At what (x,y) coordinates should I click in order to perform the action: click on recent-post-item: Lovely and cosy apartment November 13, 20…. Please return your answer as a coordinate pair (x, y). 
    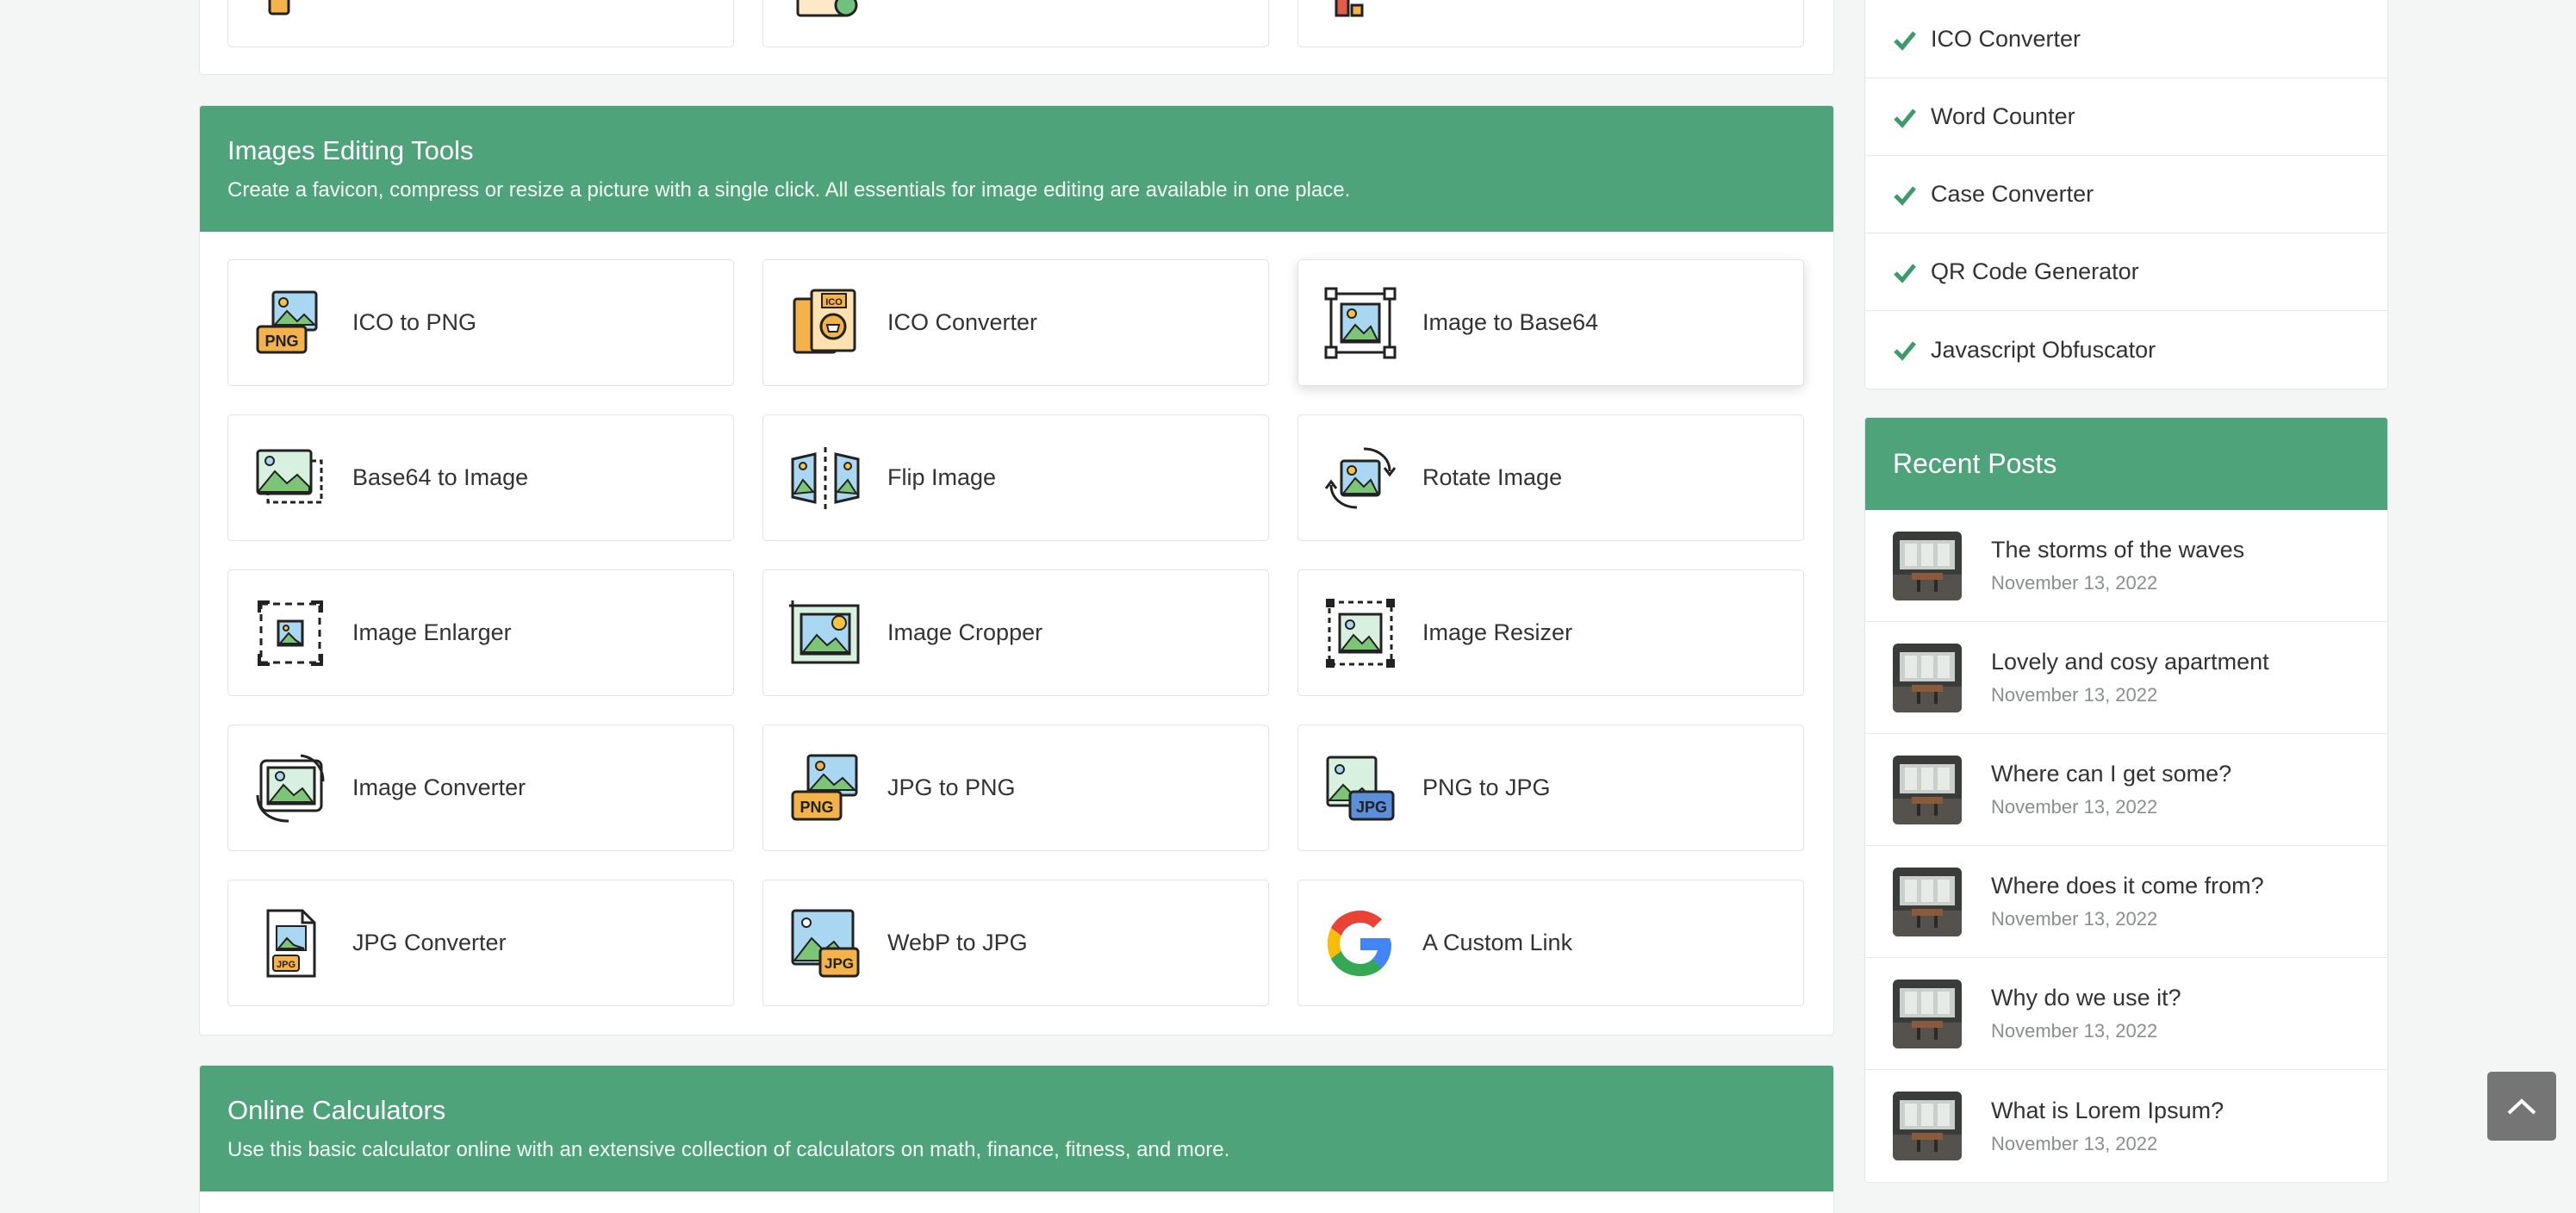
    Looking at the image, I should click on (2126, 678).